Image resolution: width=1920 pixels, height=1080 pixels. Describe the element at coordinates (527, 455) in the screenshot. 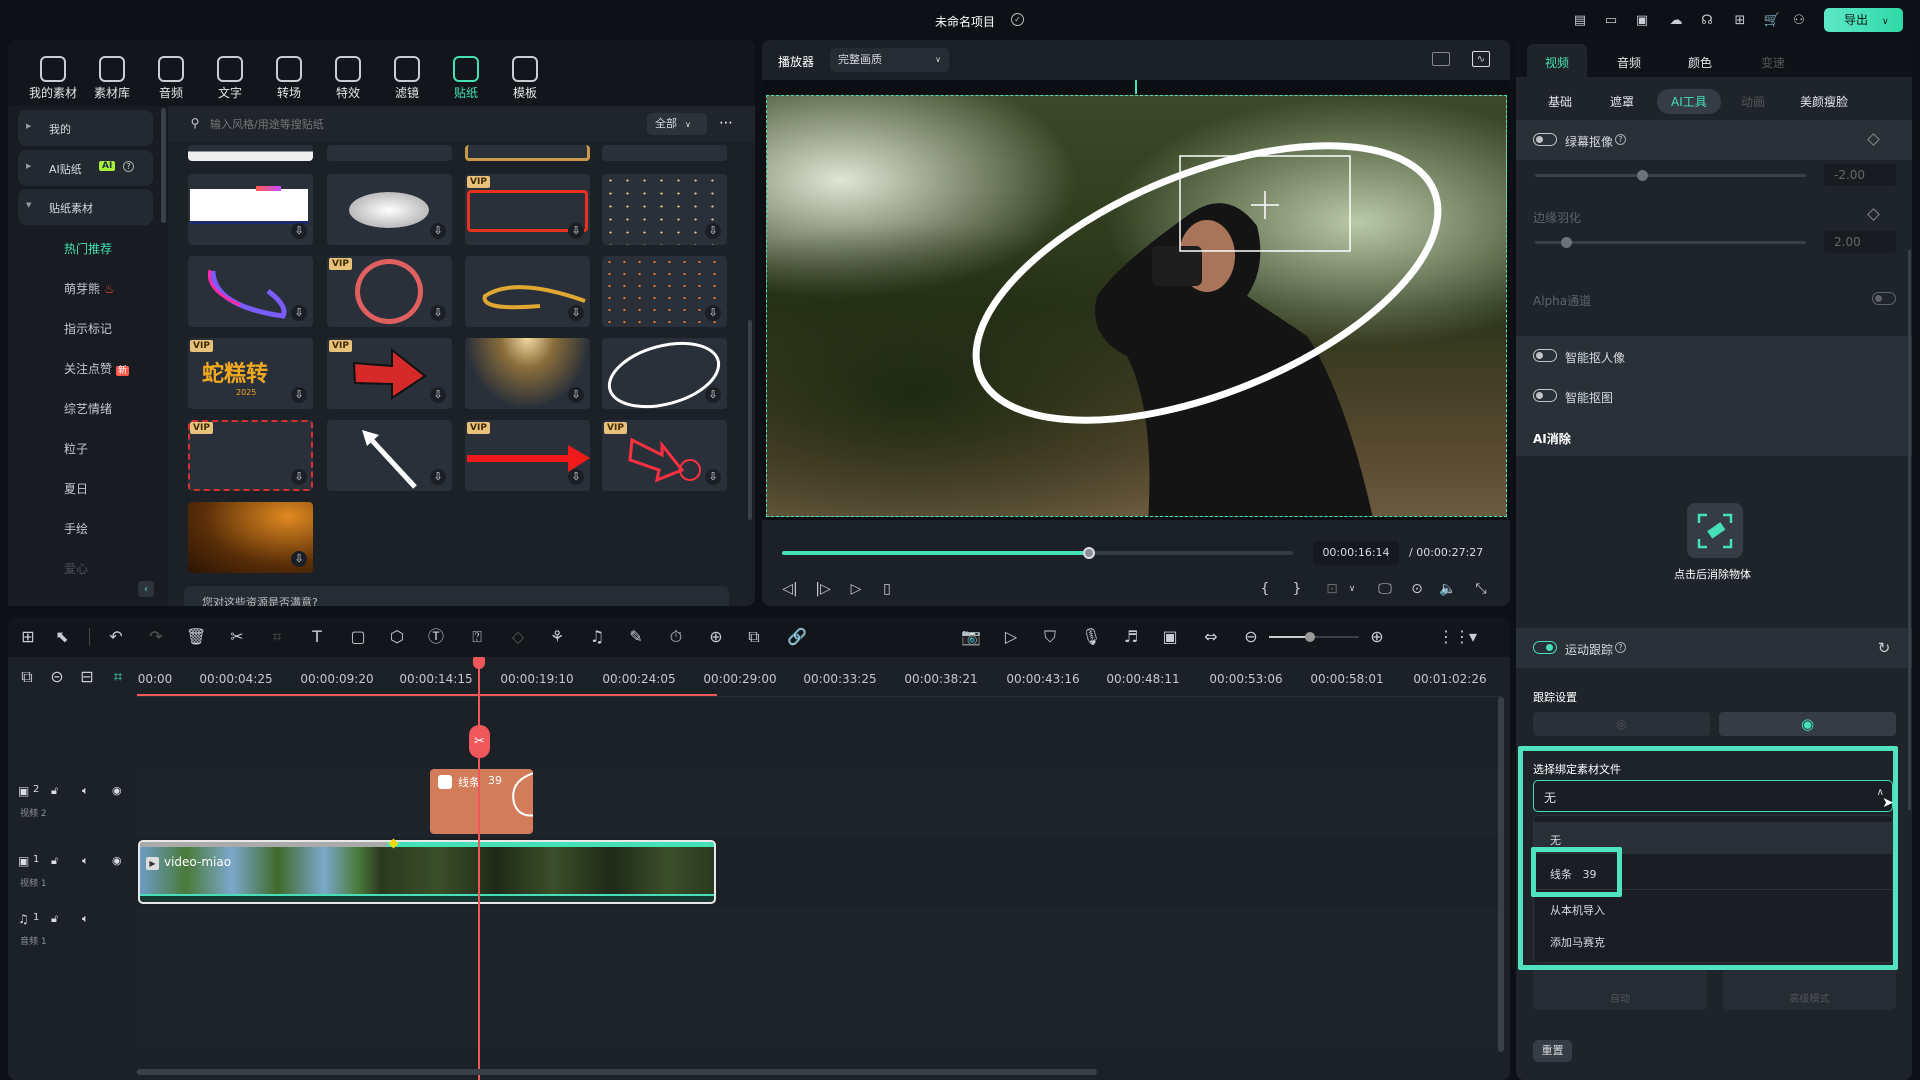

I see `sticker-tile-red-line-arrow: VIP ⇩` at that location.